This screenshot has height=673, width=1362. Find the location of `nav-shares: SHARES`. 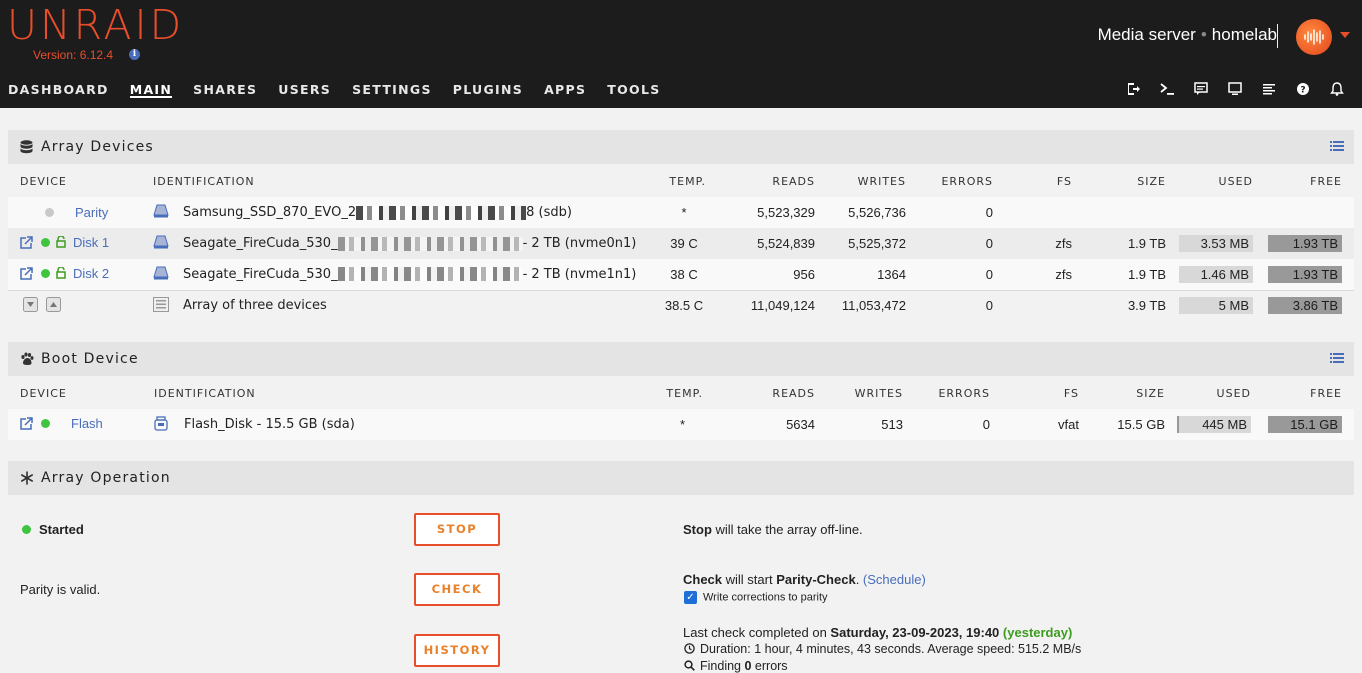

nav-shares: SHARES is located at coordinates (225, 92).